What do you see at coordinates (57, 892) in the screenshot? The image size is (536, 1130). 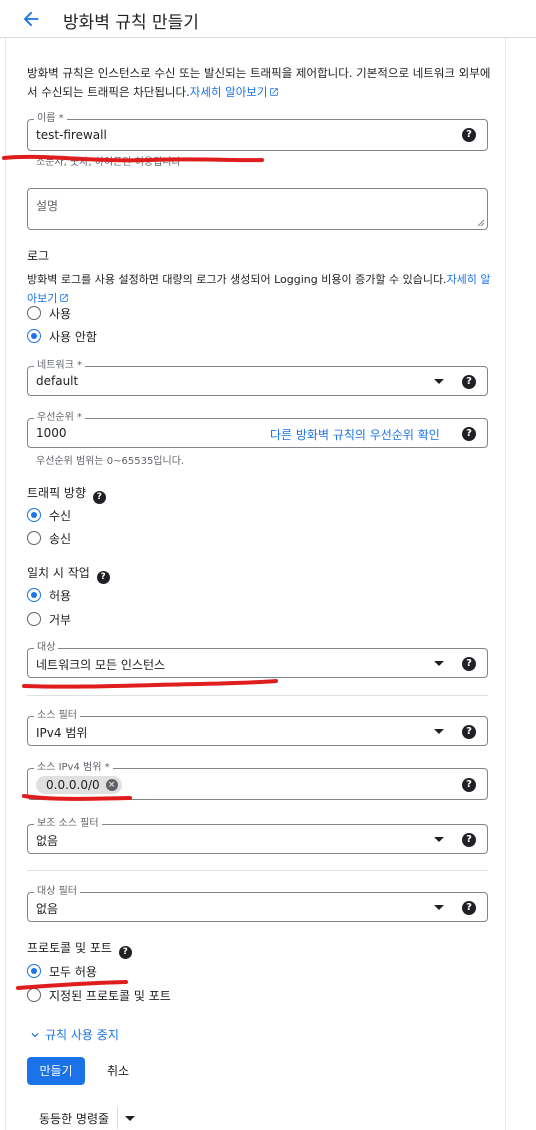 I see `dest-filter-label: 대상 필터` at bounding box center [57, 892].